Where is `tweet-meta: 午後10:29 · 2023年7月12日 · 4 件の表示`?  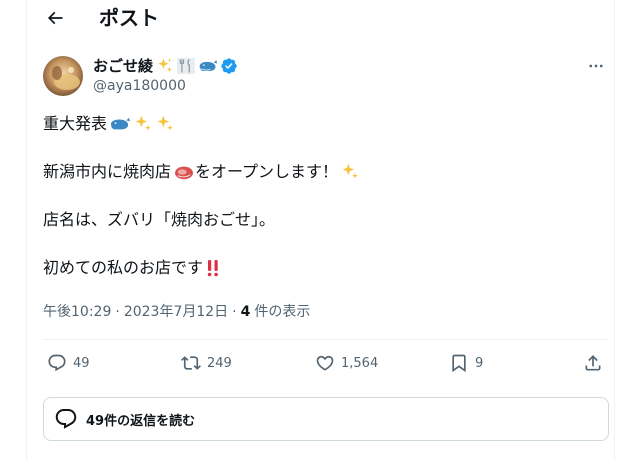 tweet-meta: 午後10:29 · 2023年7月12日 · 4 件の表示 is located at coordinates (176, 312).